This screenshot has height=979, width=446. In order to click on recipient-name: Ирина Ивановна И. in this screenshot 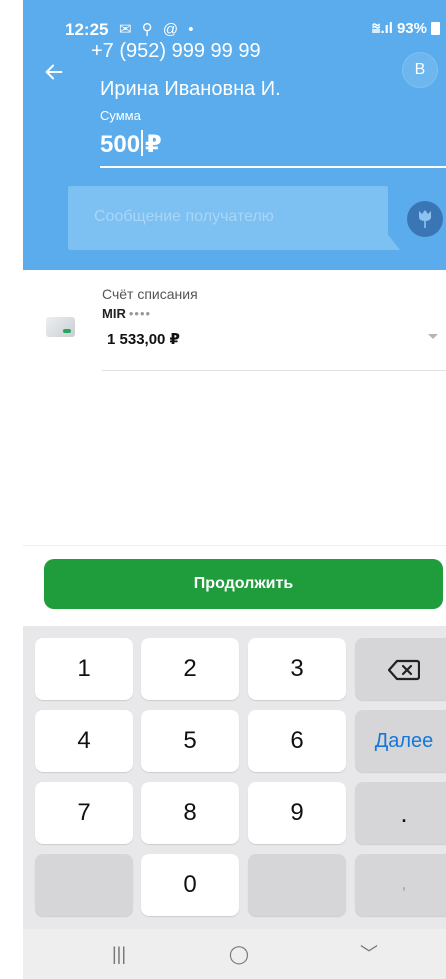, I will do `click(190, 89)`.